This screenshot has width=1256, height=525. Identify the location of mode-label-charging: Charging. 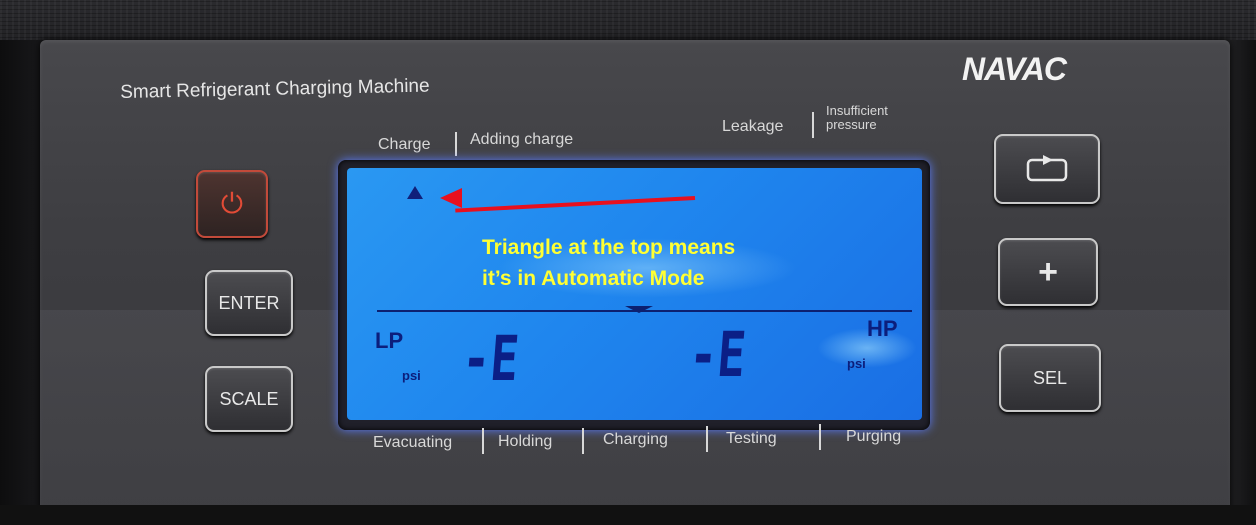
(635, 439).